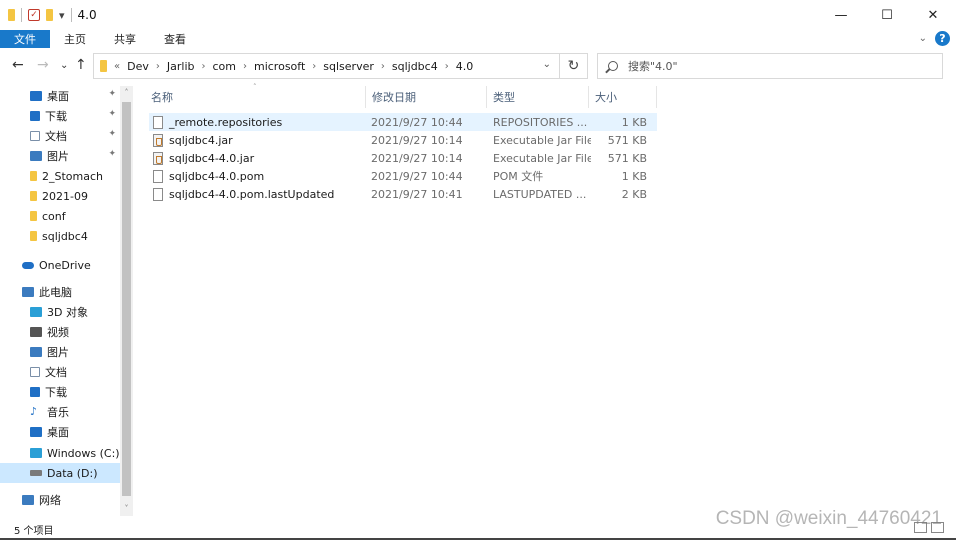 Image resolution: width=956 pixels, height=540 pixels. Describe the element at coordinates (25, 39) in the screenshot. I see `tab-file: 文件` at that location.